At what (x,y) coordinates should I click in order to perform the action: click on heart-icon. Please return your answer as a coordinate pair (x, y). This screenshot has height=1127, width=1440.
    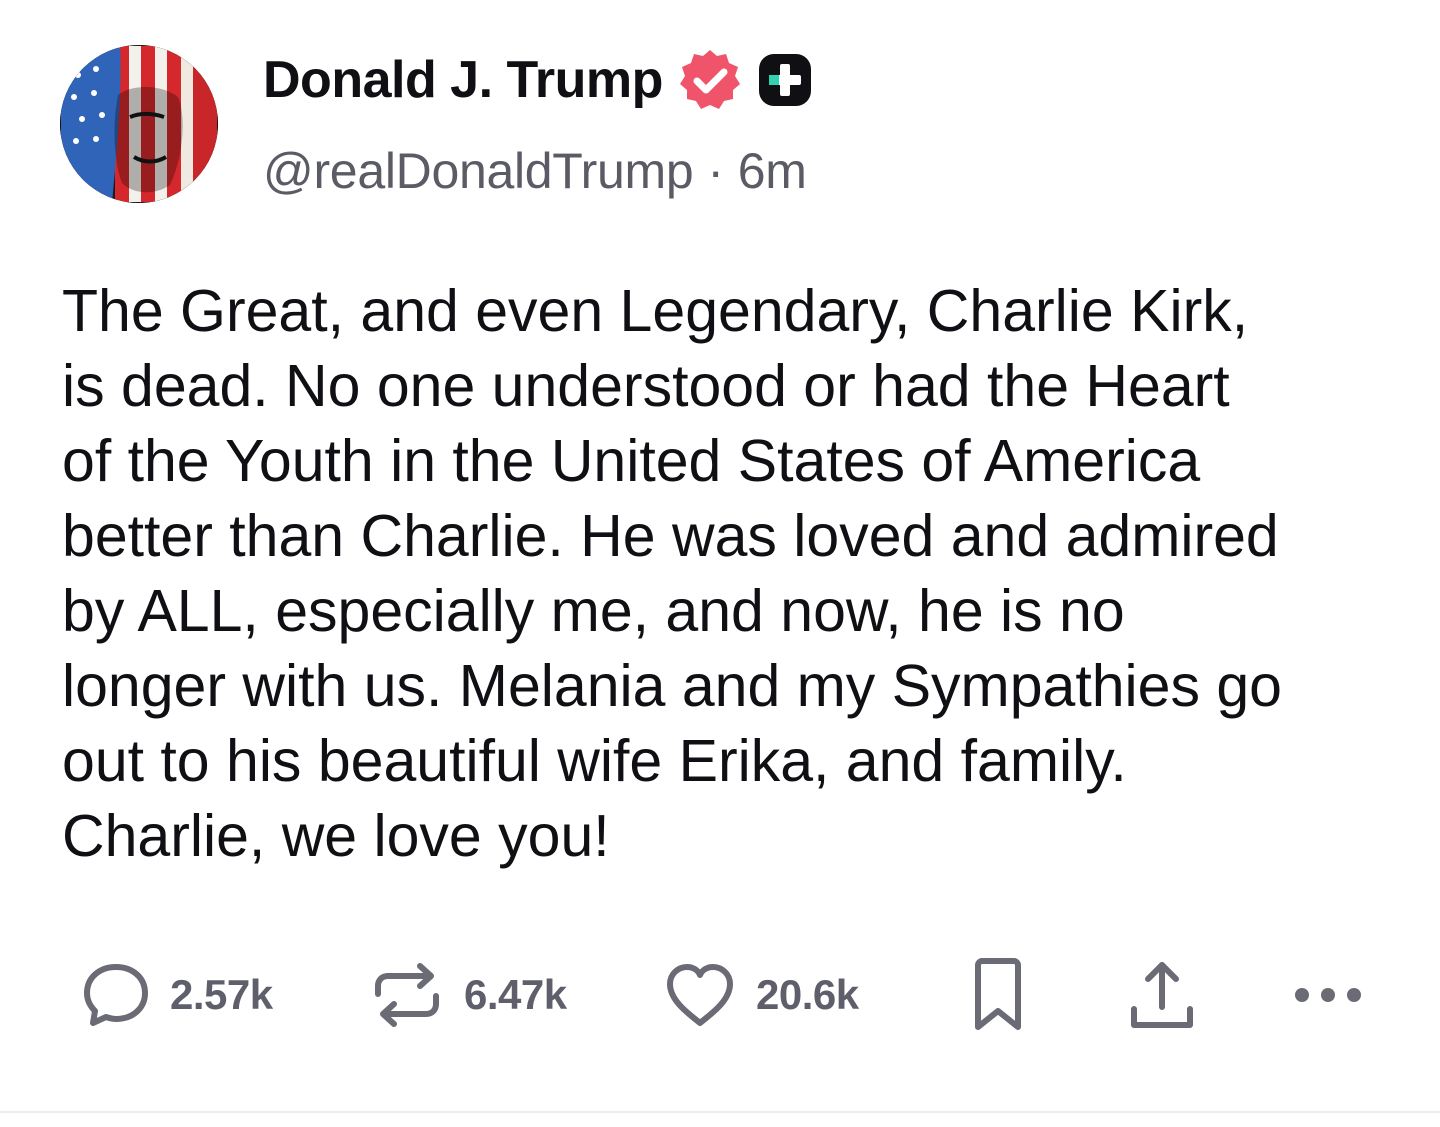
    Looking at the image, I should click on (700, 995).